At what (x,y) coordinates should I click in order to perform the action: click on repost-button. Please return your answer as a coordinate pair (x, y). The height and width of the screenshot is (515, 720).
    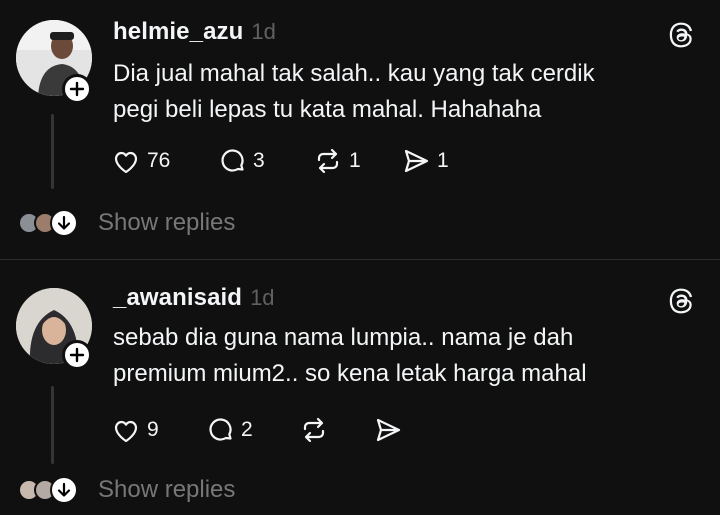
    Looking at the image, I should click on (335, 430).